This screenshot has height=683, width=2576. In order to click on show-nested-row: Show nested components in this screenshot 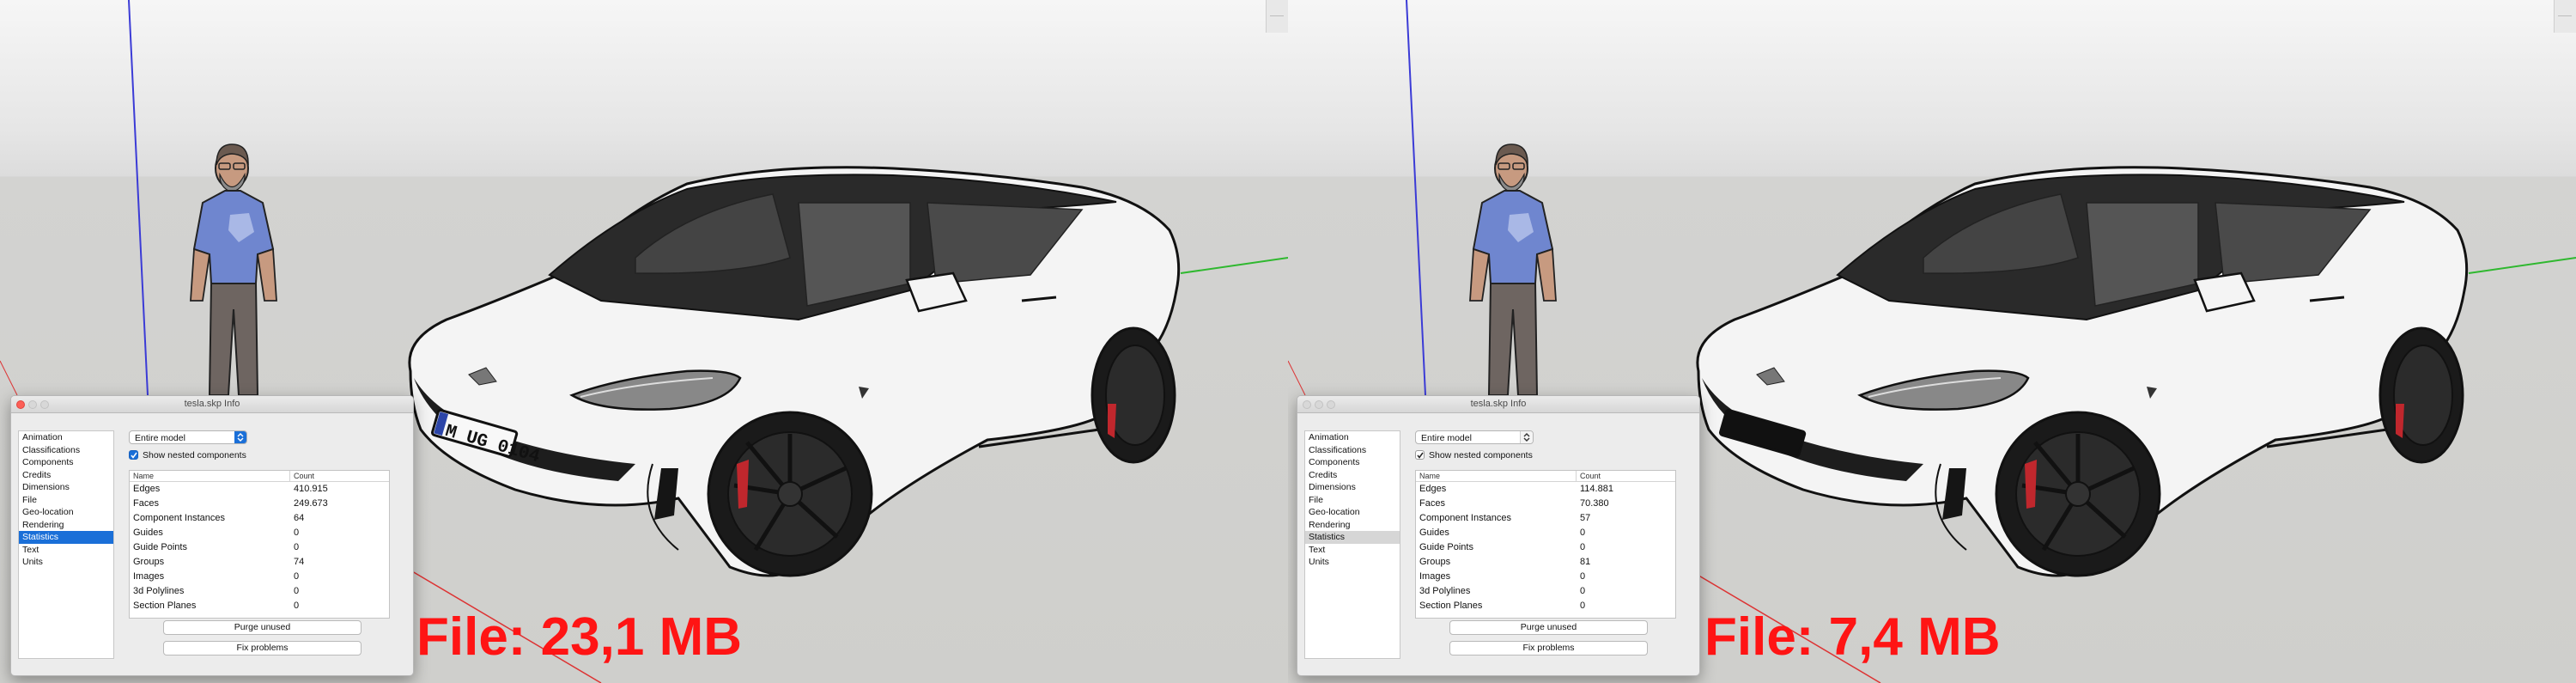, I will do `click(187, 454)`.